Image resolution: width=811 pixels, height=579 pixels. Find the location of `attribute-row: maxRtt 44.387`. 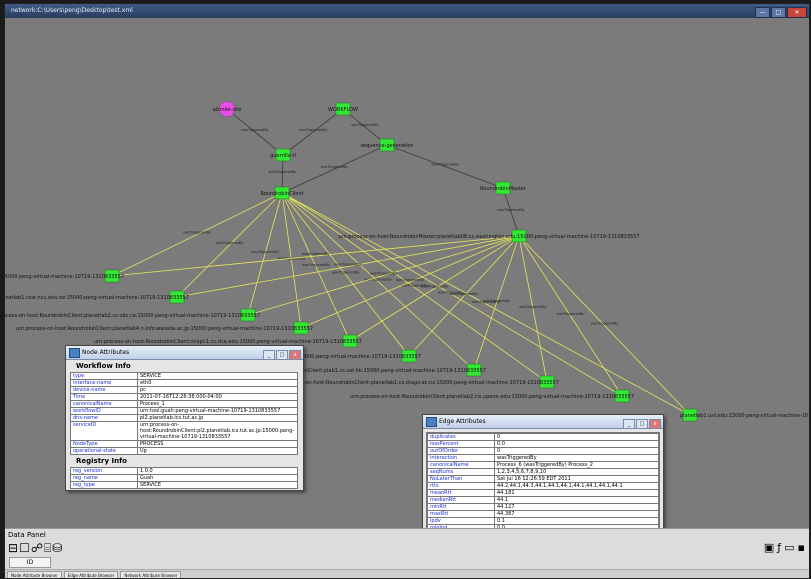

attribute-row: maxRtt 44.387 is located at coordinates (543, 514).